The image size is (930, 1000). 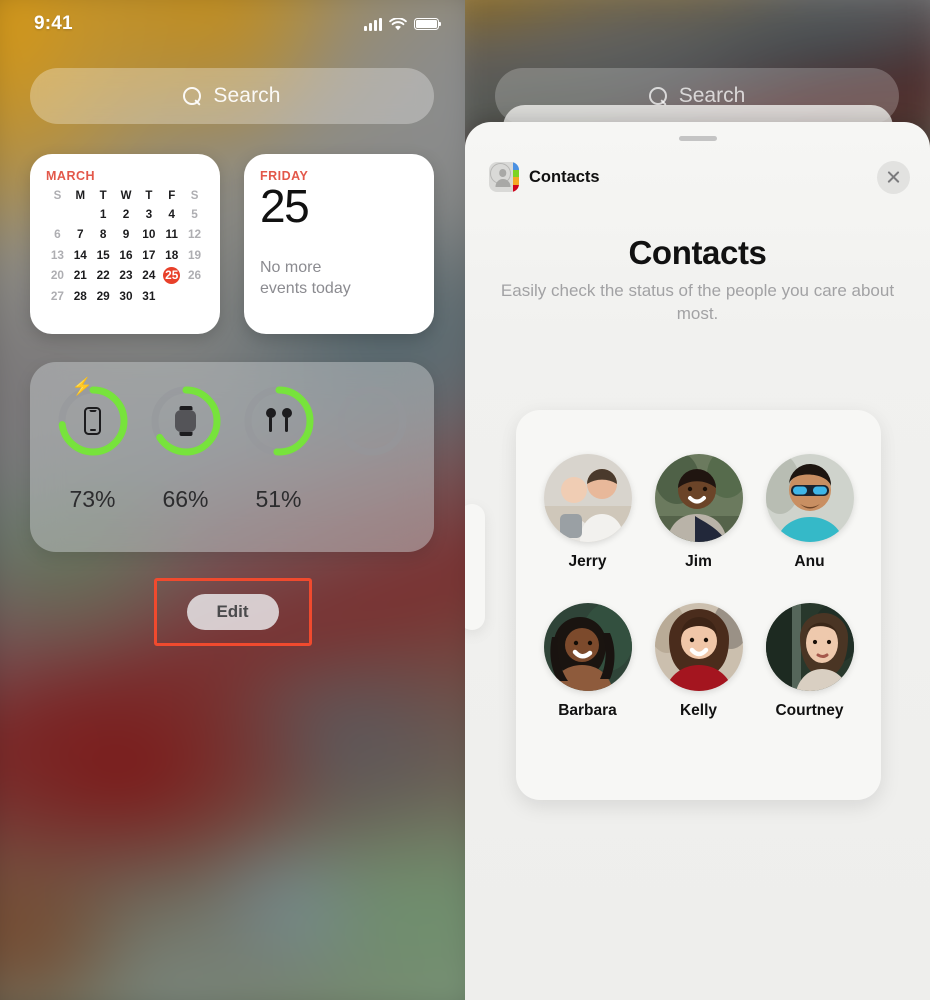 I want to click on contact-name: Jim, so click(x=698, y=561).